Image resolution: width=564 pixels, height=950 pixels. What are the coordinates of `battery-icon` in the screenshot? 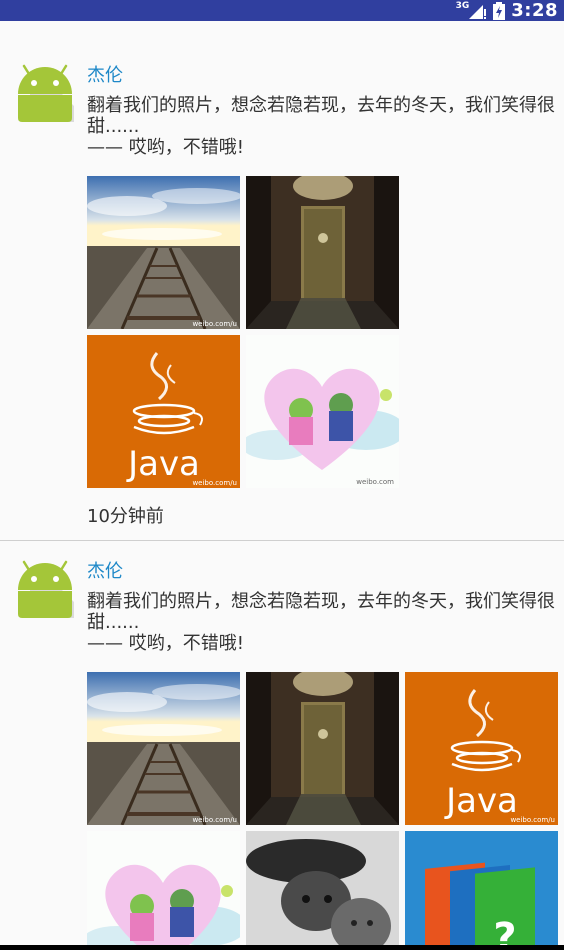 It's located at (499, 10).